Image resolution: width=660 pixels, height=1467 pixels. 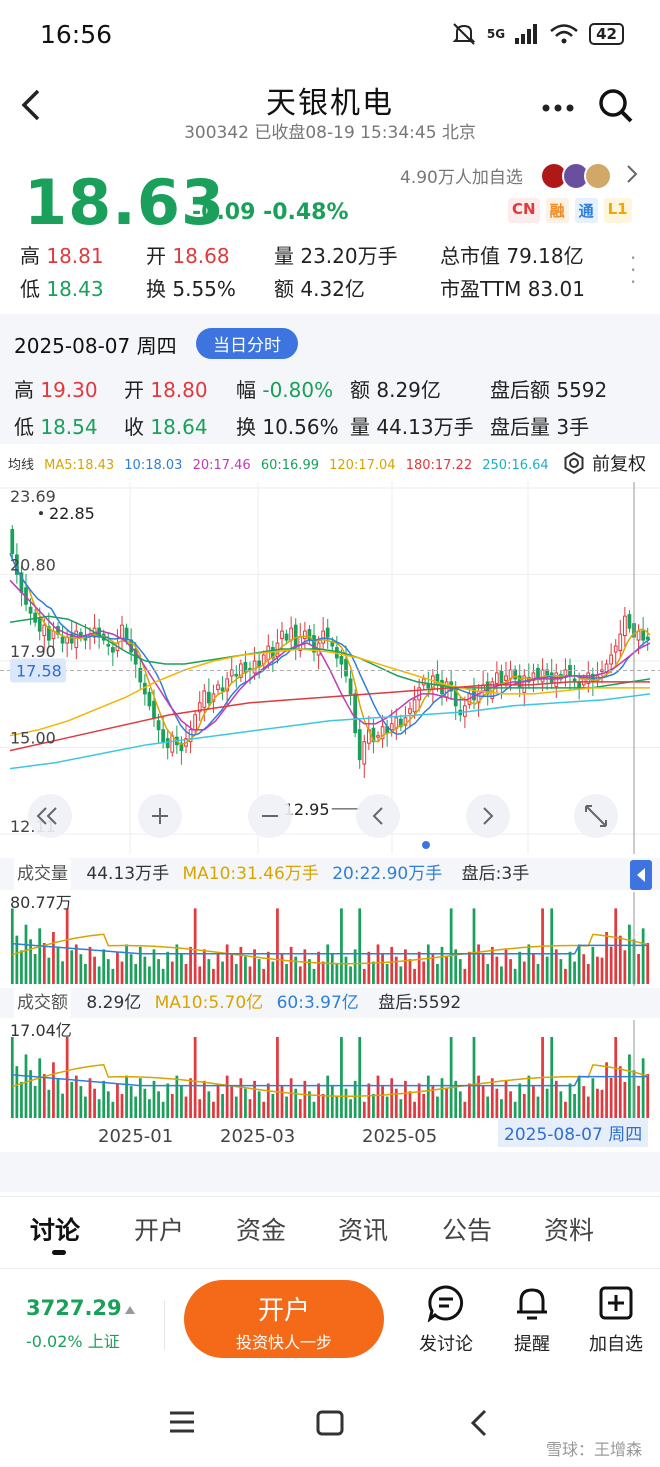 What do you see at coordinates (182, 1424) in the screenshot?
I see `menu-button` at bounding box center [182, 1424].